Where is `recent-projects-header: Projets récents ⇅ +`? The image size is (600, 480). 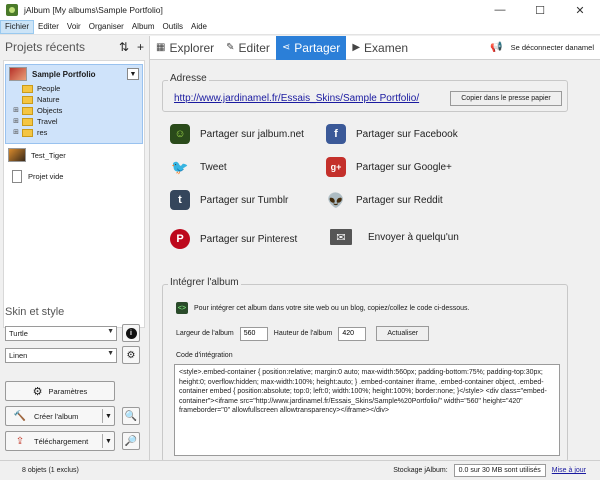
recent-projects-header: Projets récents ⇅ + is located at coordinates (74, 47).